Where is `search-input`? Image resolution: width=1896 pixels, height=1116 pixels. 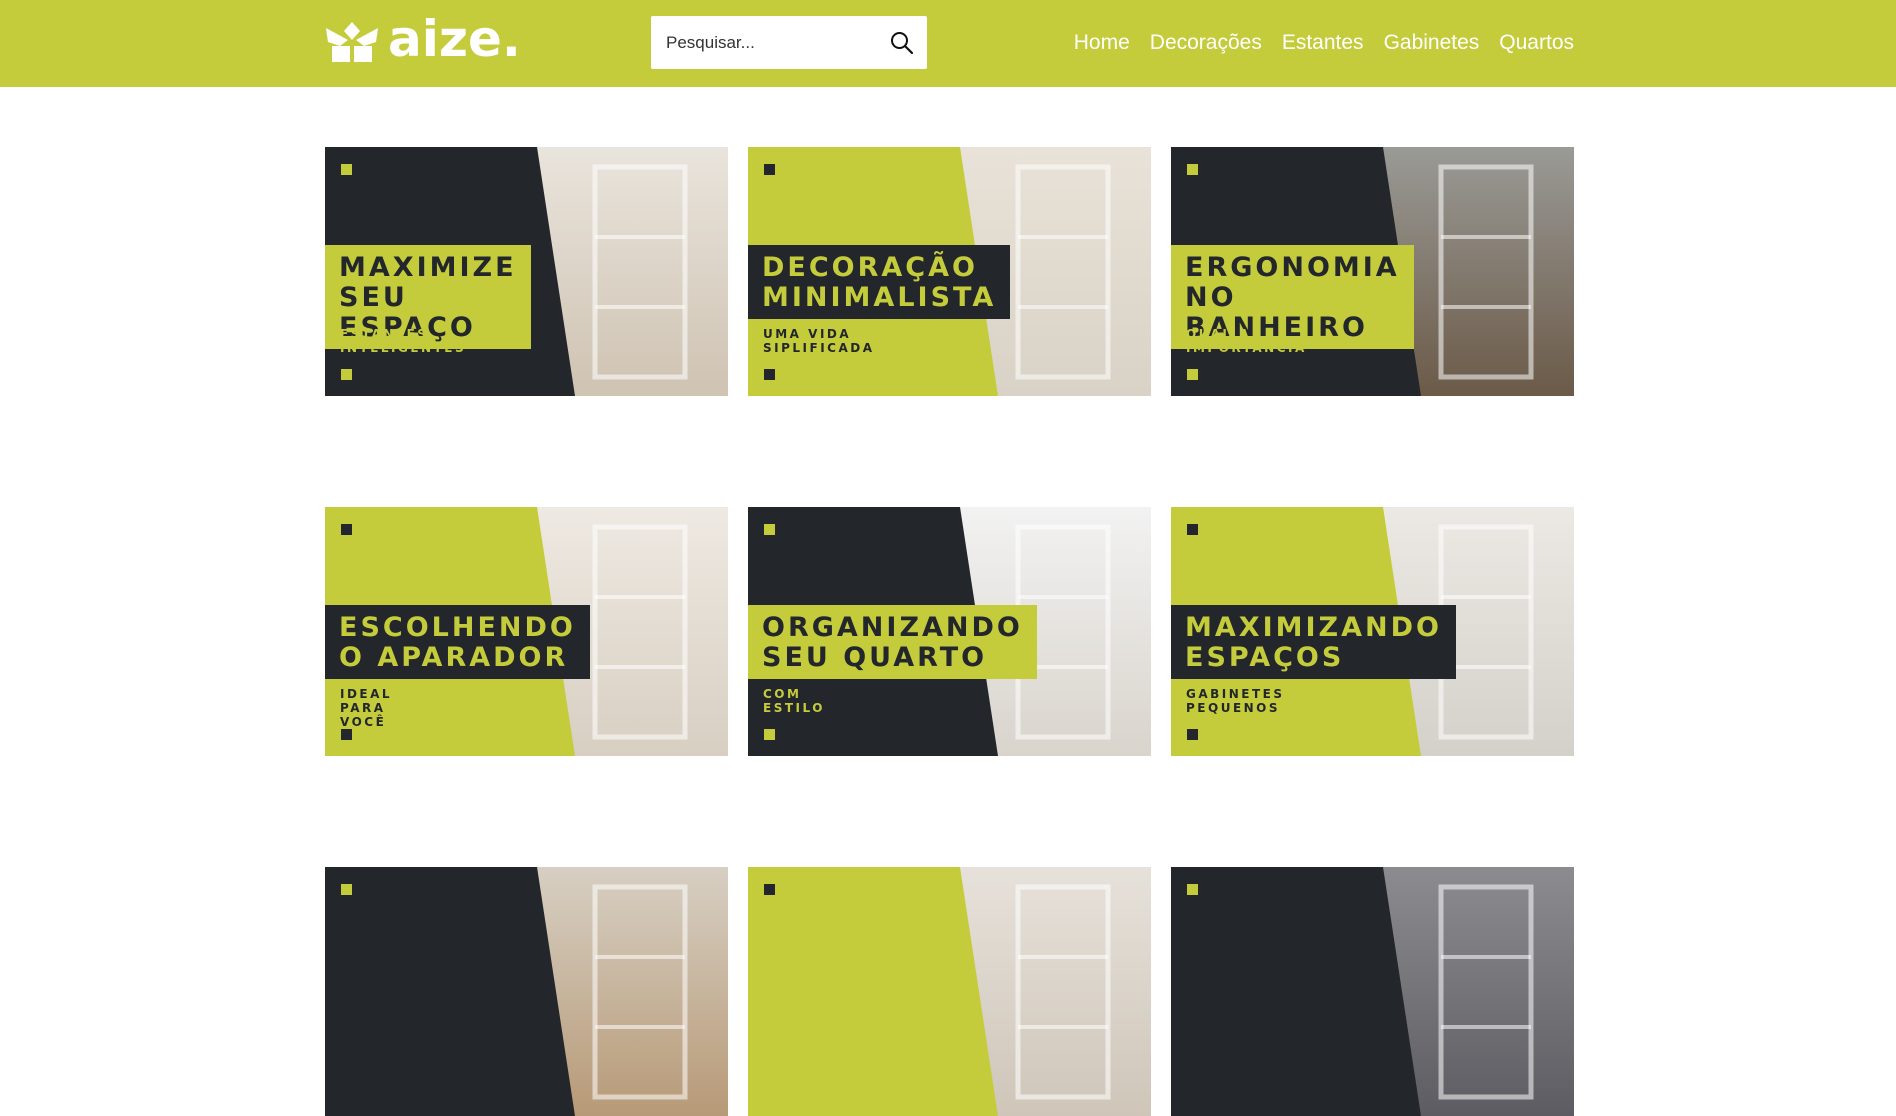 search-input is located at coordinates (761, 42).